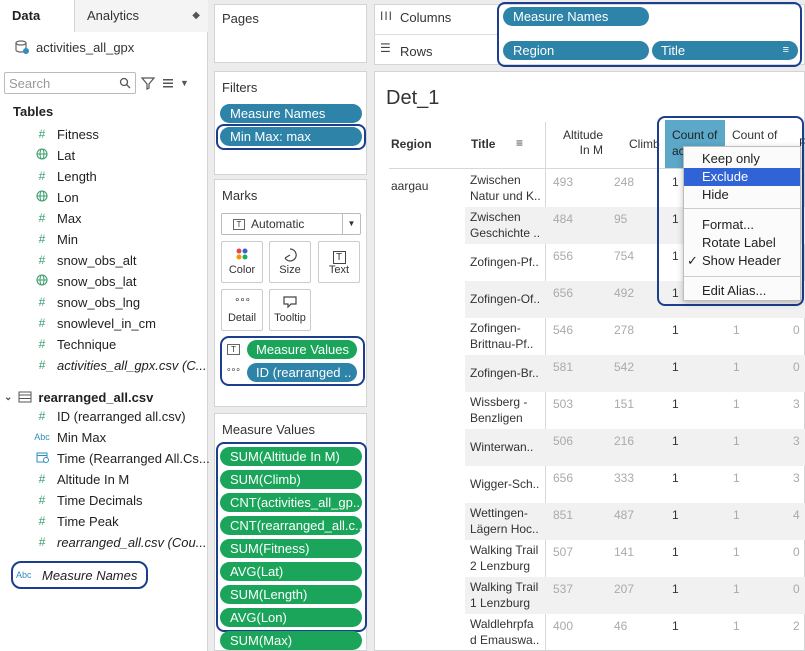 This screenshot has width=805, height=651. I want to click on field-item: # Altitude In M, so click(80, 479).